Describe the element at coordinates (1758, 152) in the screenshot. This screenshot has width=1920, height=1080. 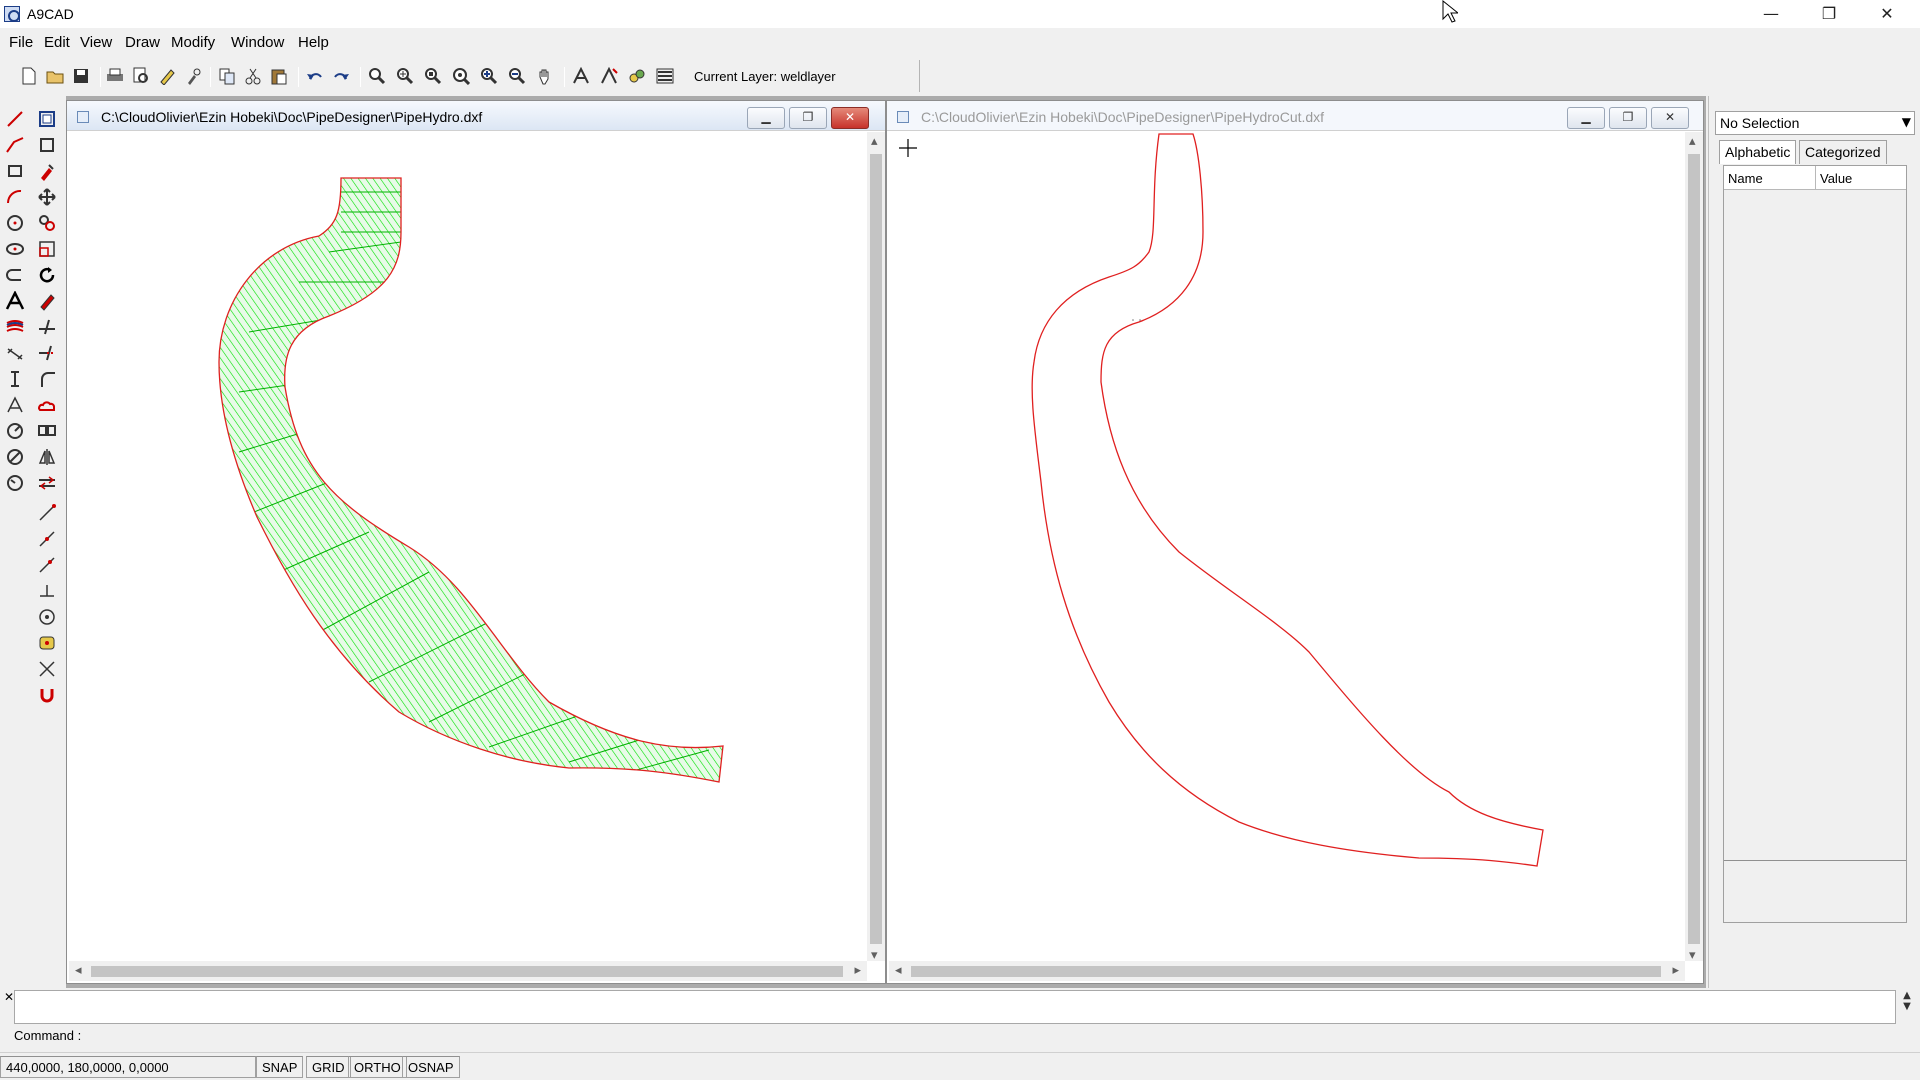
I see `tab-alphabetic: Alphabetic` at that location.